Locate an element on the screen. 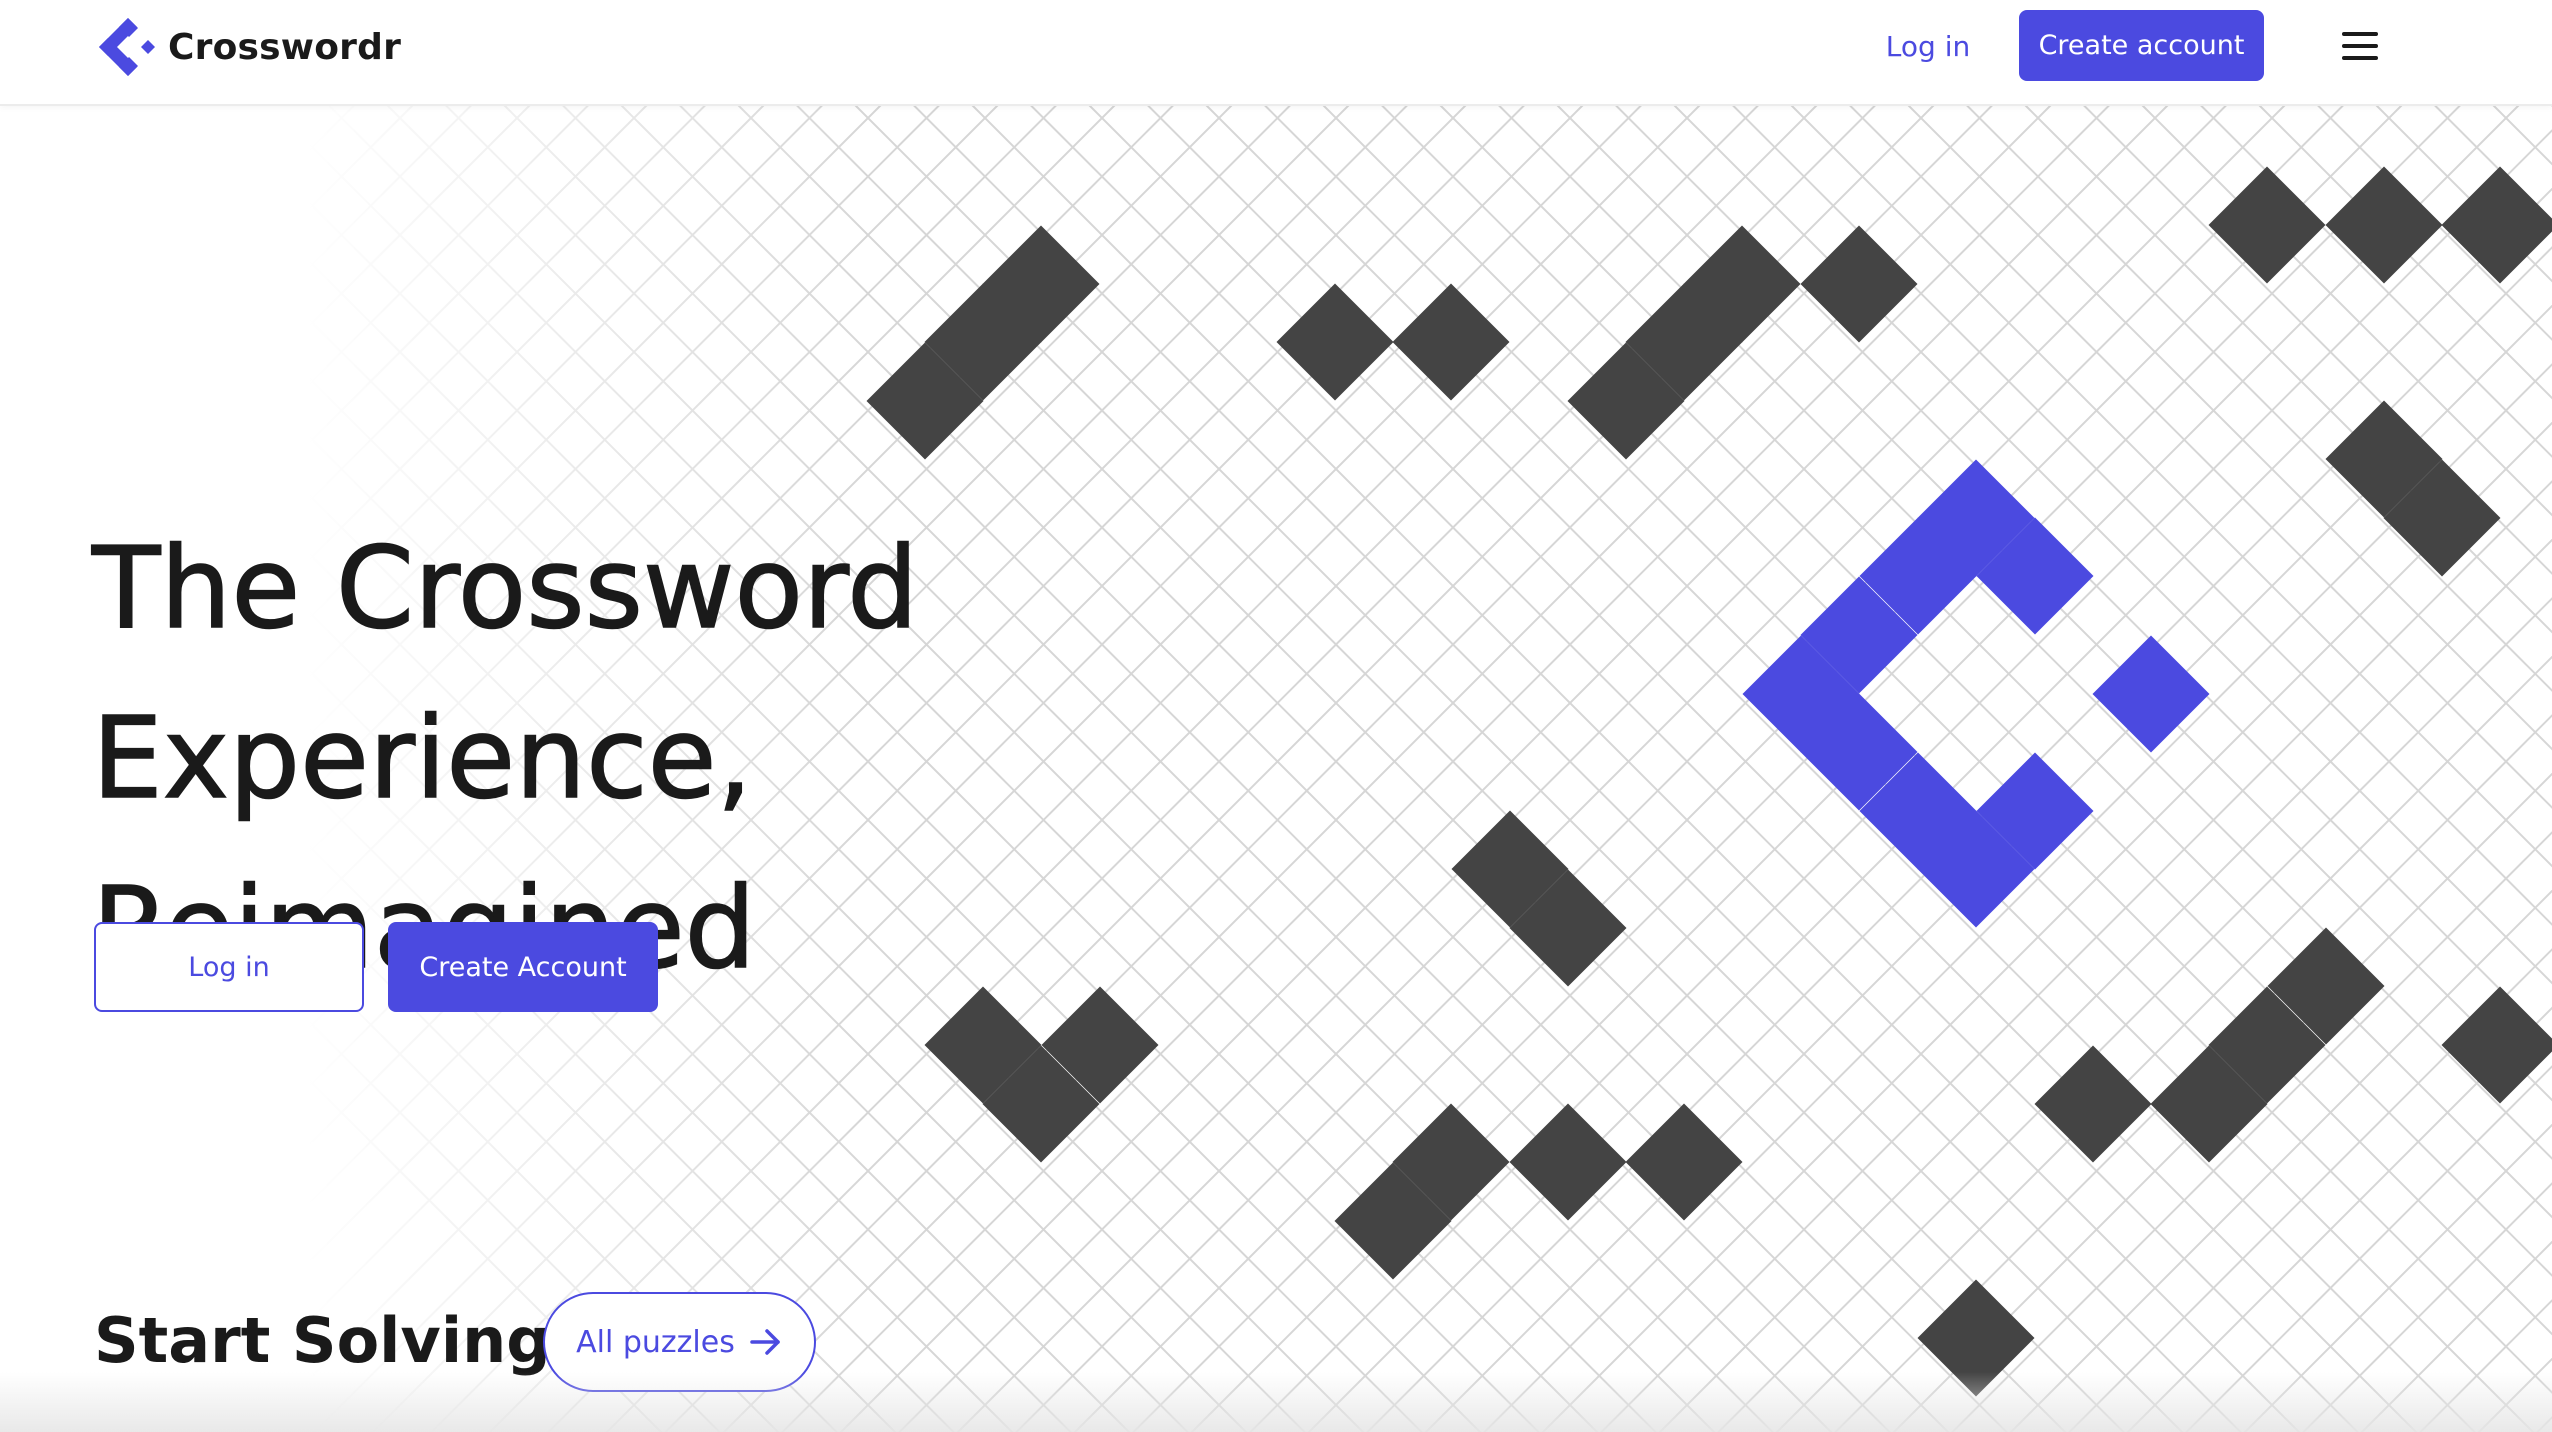 This screenshot has height=1432, width=2552. crosswordr-logo-icon is located at coordinates (127, 47).